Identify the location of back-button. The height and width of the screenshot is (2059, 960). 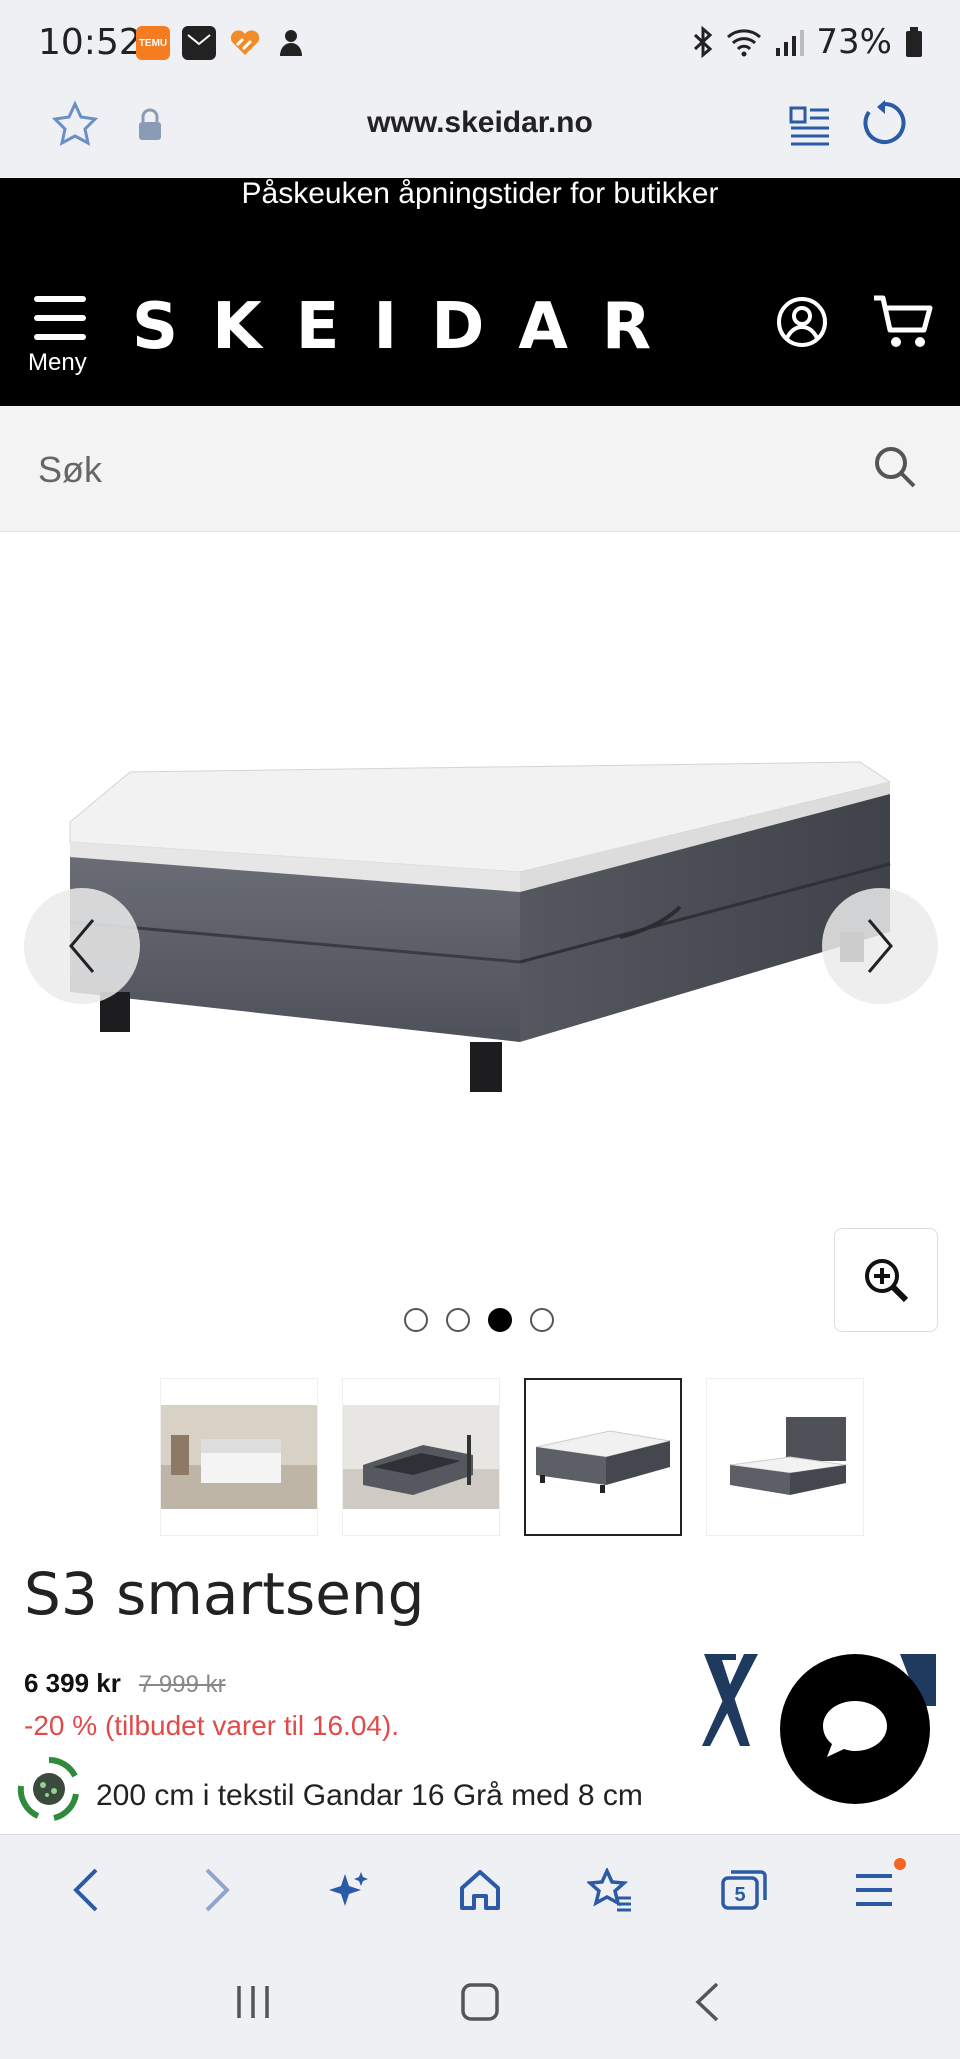
(86, 1890).